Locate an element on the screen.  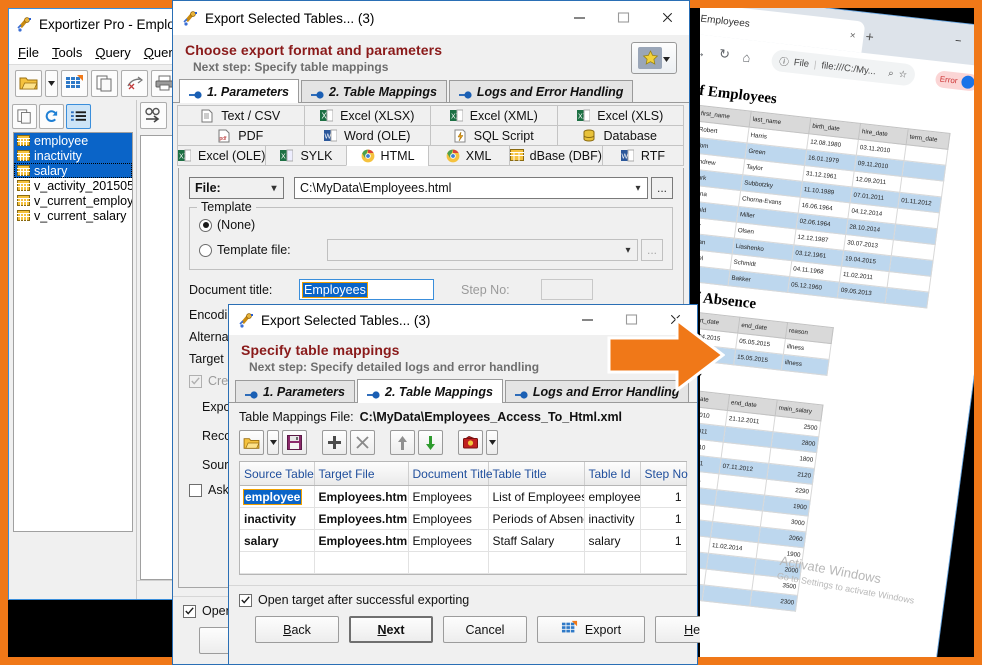
cell-source-table: inactivity is located at coordinates (277, 518).